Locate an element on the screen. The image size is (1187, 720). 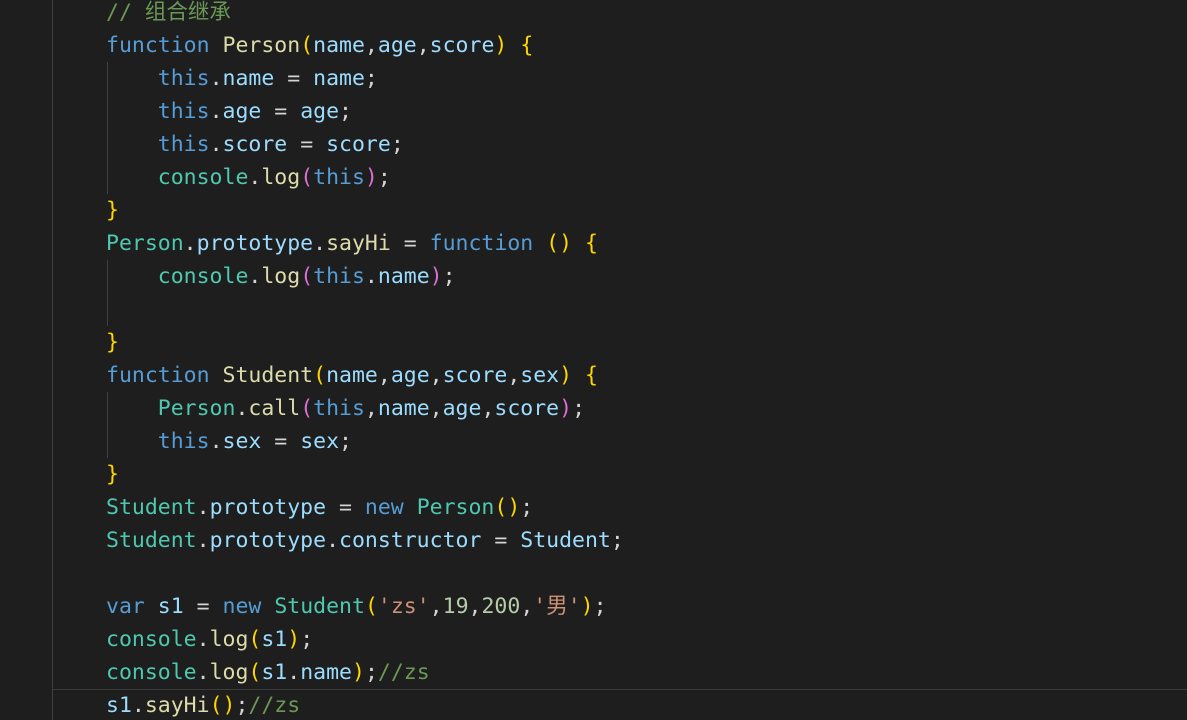
code-line: console.log(s1); is located at coordinates (209, 639).